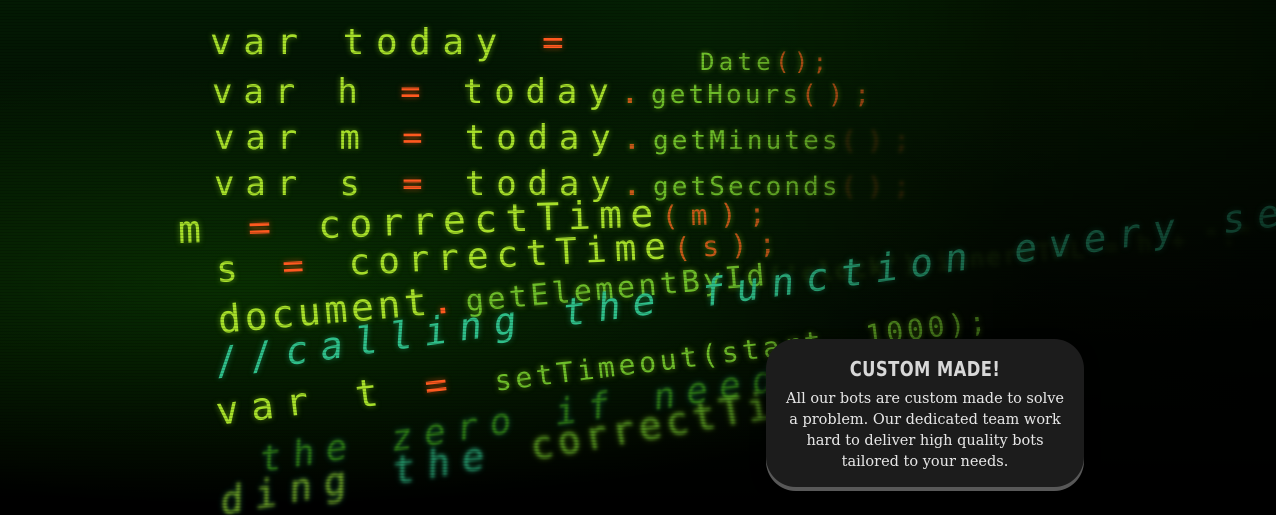 The width and height of the screenshot is (1276, 515). What do you see at coordinates (393, 42) in the screenshot?
I see `code-line-1: var today =` at bounding box center [393, 42].